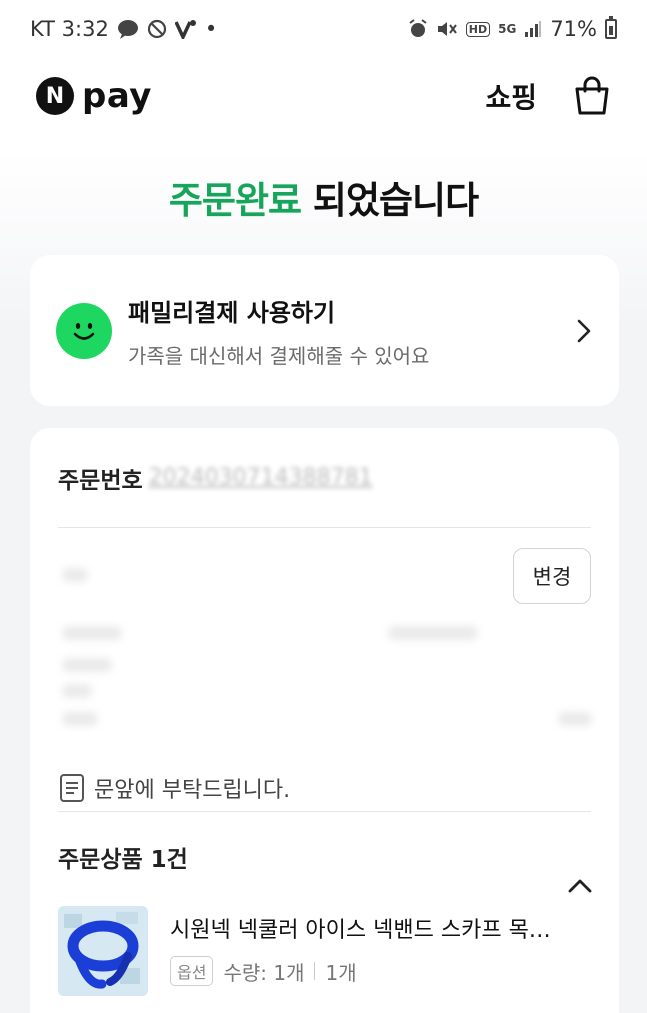  Describe the element at coordinates (418, 29) in the screenshot. I see `alarm-icon` at that location.